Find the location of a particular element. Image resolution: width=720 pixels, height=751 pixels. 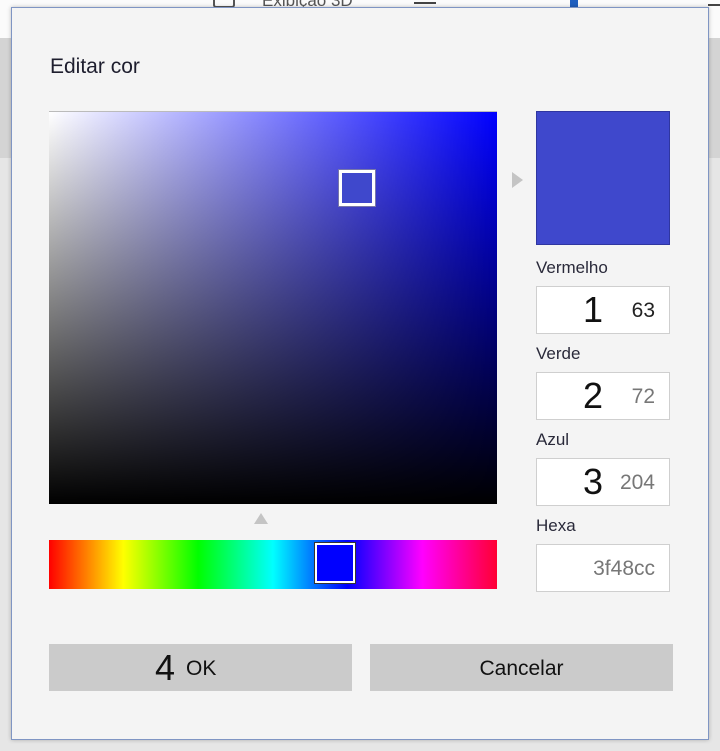

red-field: 1 63 is located at coordinates (603, 310).